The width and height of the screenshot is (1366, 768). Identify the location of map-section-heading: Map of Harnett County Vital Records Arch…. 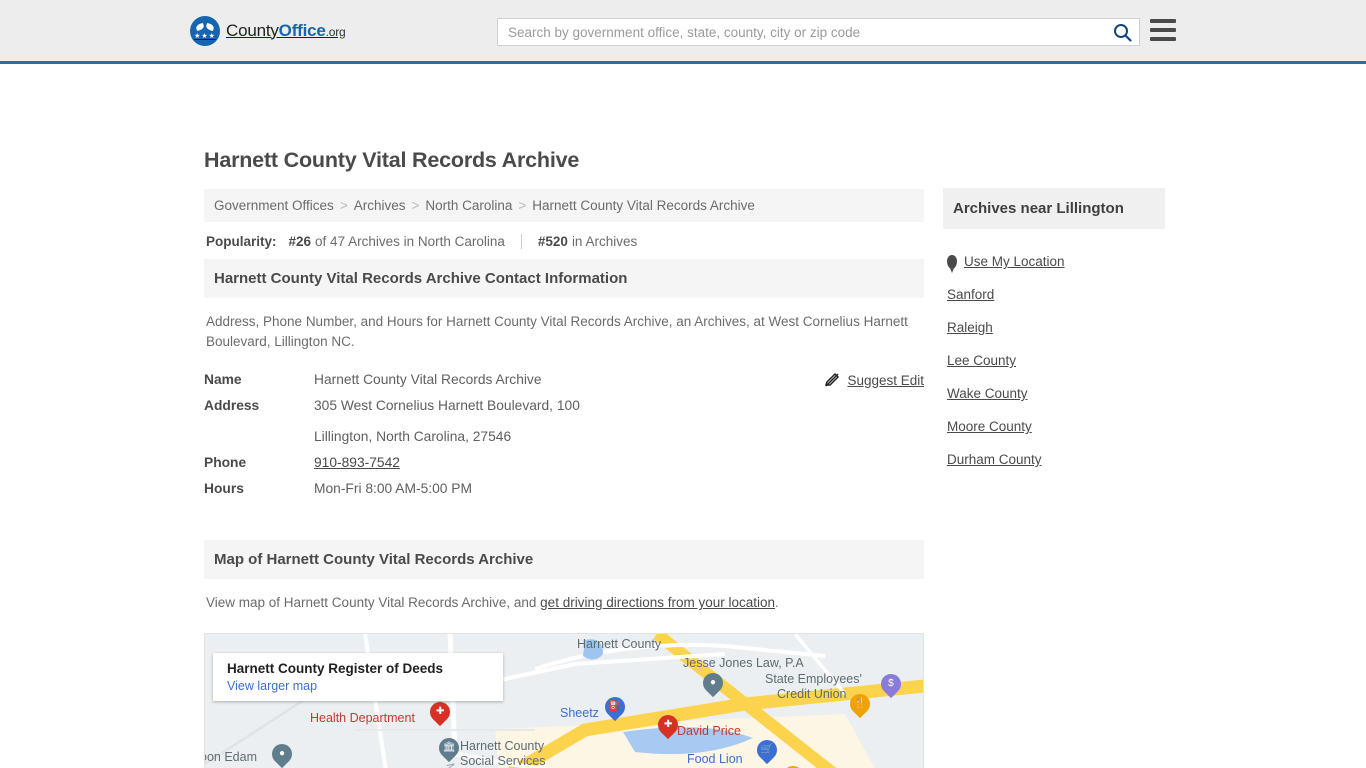
(564, 559).